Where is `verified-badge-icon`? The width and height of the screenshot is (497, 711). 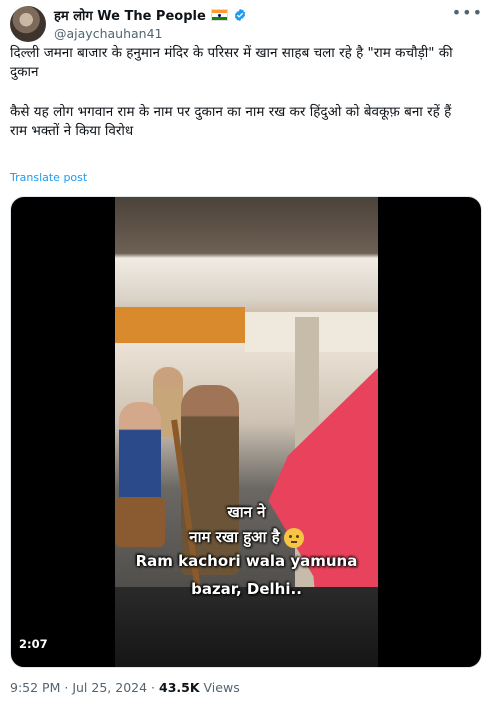
verified-badge-icon is located at coordinates (239, 15).